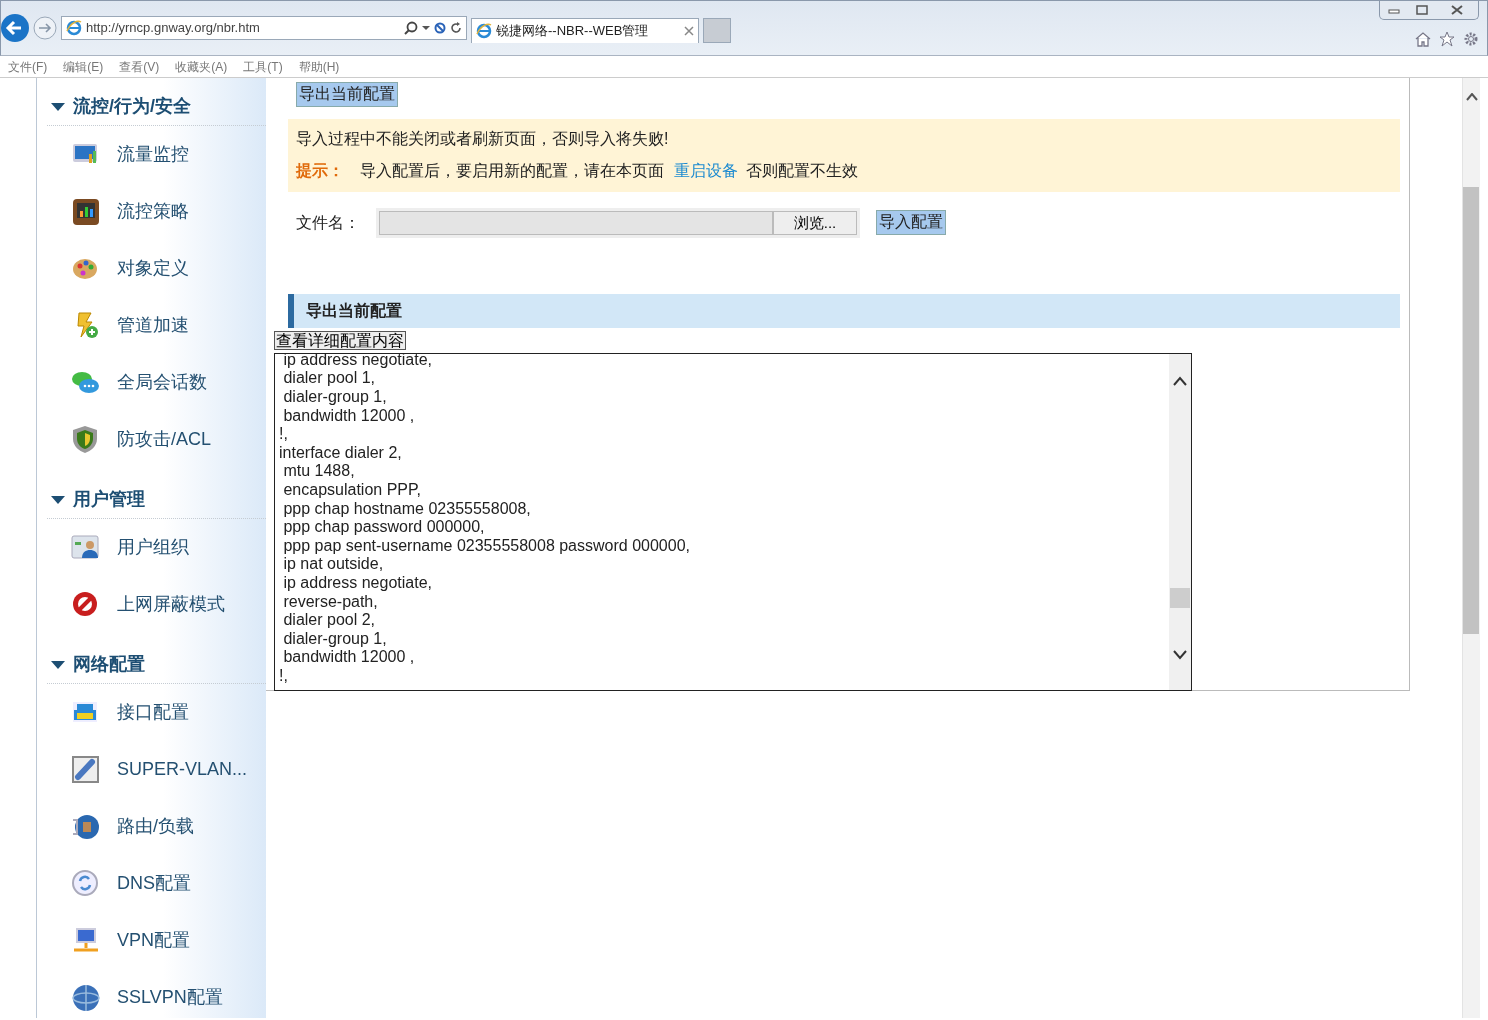 Image resolution: width=1488 pixels, height=1020 pixels. What do you see at coordinates (844, 310) in the screenshot?
I see `section-header: 导出当前配置` at bounding box center [844, 310].